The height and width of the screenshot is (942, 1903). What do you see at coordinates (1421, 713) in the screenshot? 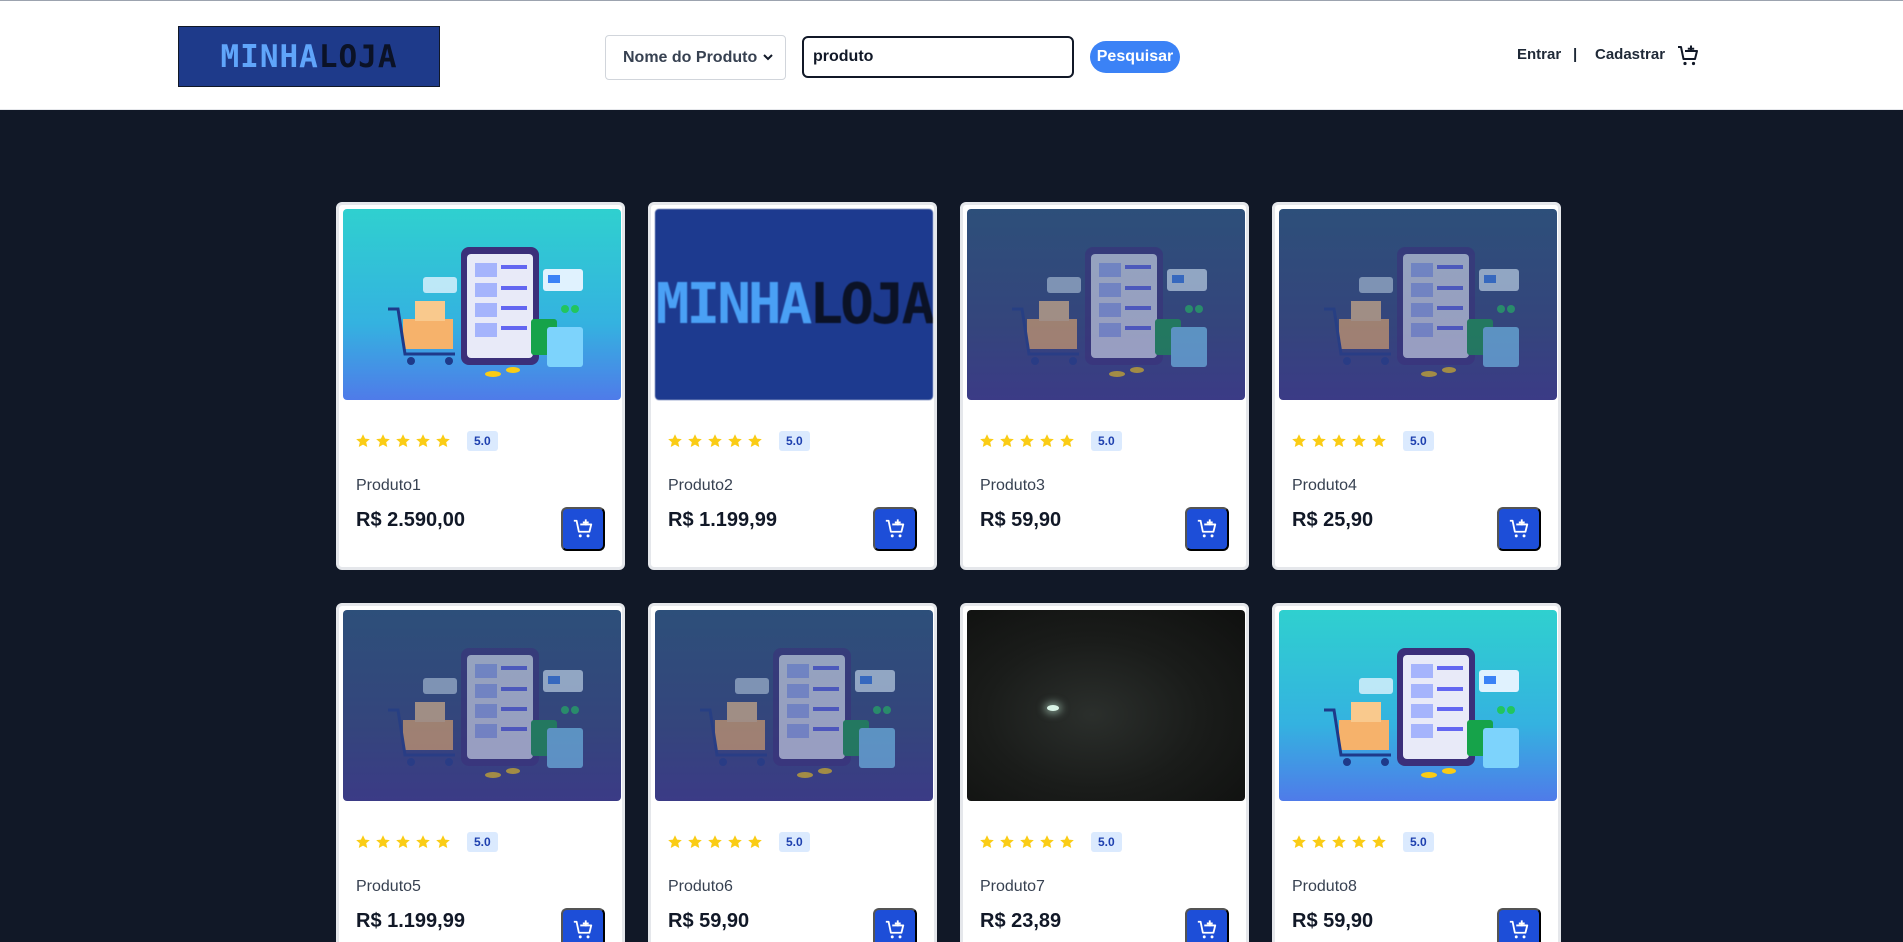
I see `shopping-illustration-icon` at bounding box center [1421, 713].